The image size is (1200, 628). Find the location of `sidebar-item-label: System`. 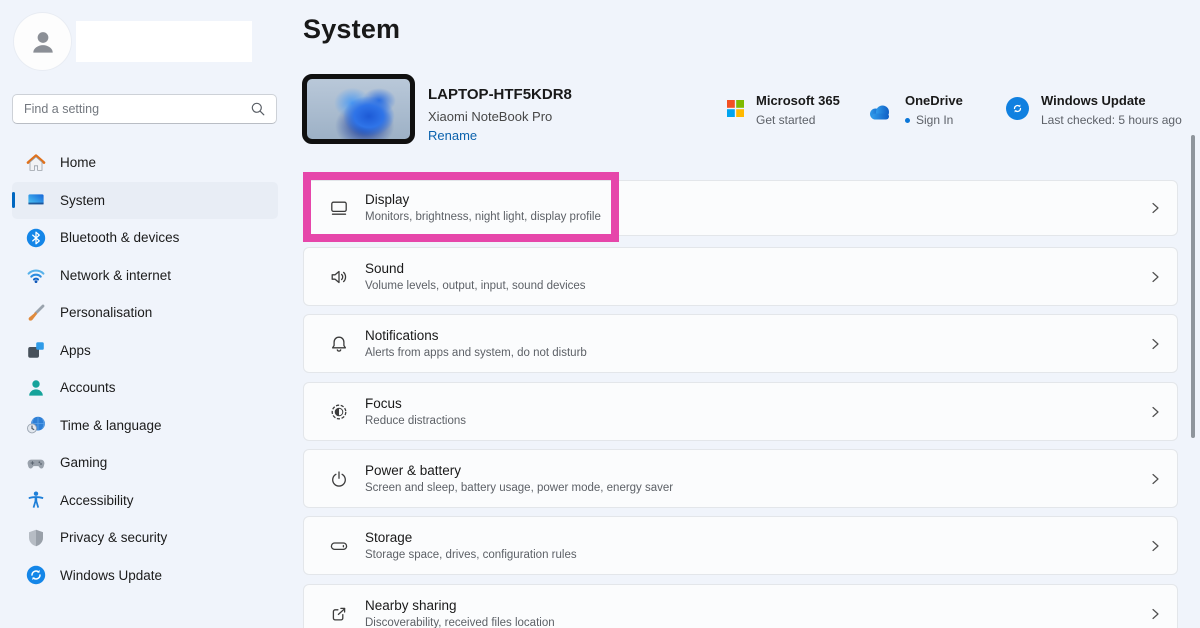

sidebar-item-label: System is located at coordinates (83, 200).